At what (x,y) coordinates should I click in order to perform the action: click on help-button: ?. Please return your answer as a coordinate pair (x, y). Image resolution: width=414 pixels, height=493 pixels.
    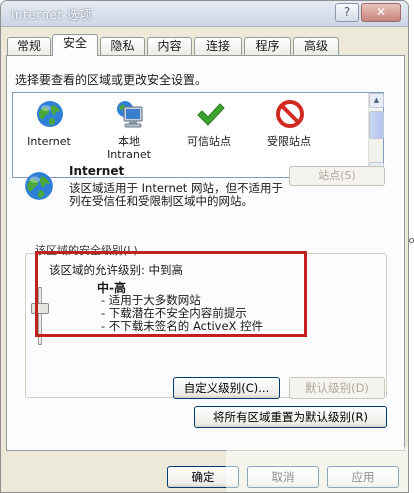
    Looking at the image, I should click on (347, 12).